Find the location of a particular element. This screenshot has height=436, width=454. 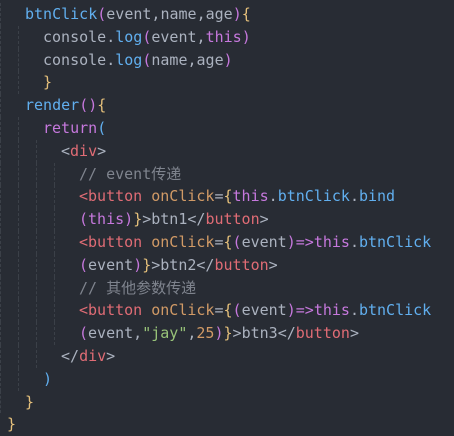

code-line: <button onClick={(event)=>this.btnClick is located at coordinates (227, 242).